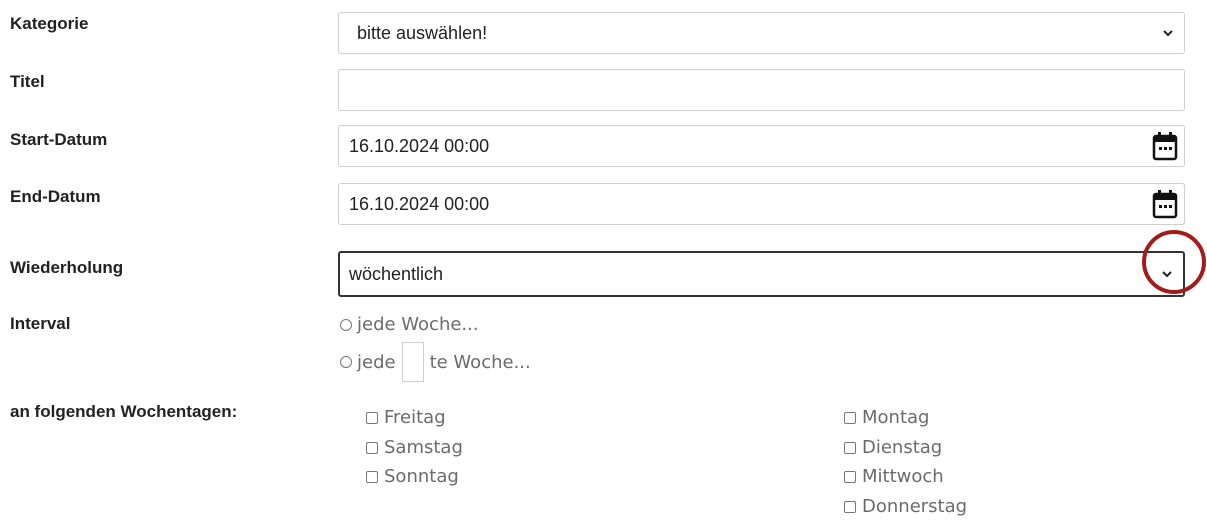 This screenshot has height=520, width=1207. What do you see at coordinates (915, 506) in the screenshot?
I see `weekday-label: Donnerstag` at bounding box center [915, 506].